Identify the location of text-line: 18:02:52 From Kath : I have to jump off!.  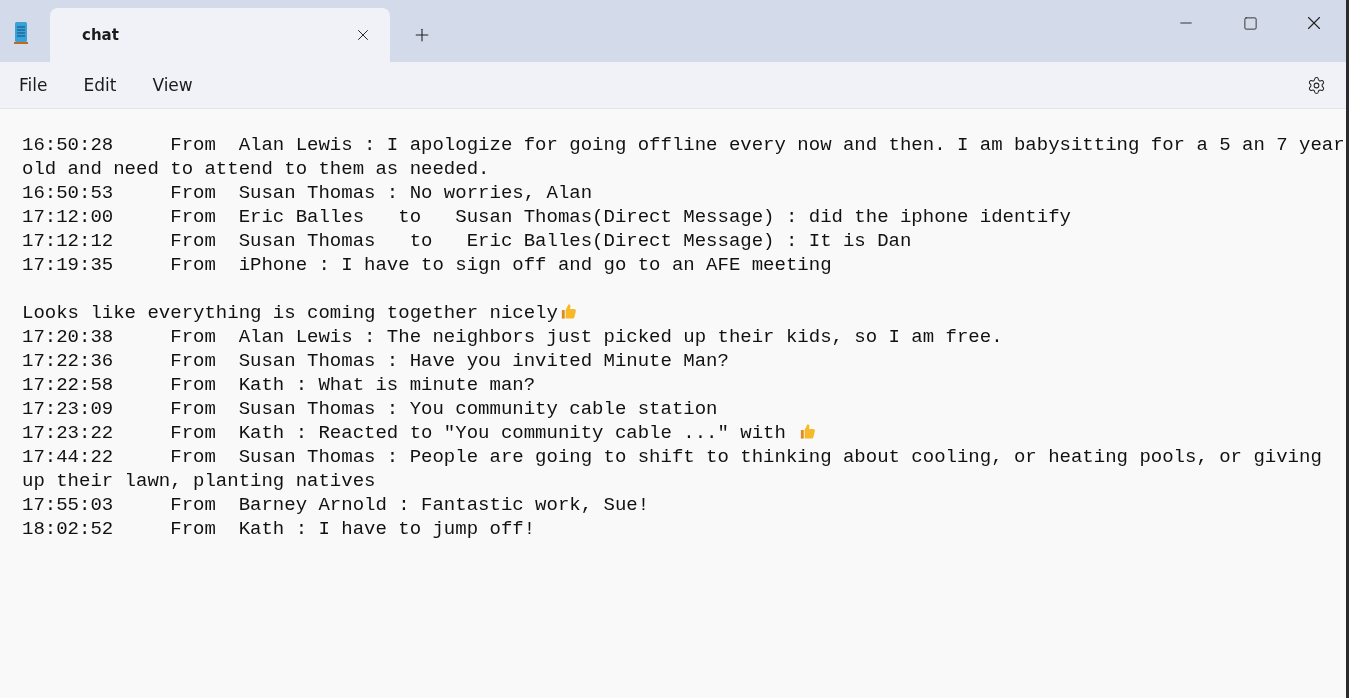
(279, 529).